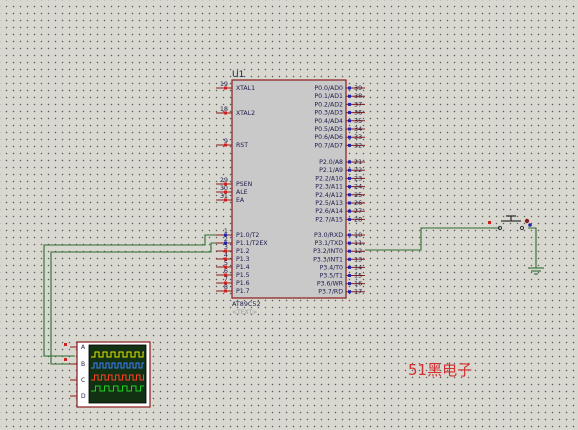 This screenshot has width=578, height=430. I want to click on pin-p3-3-int1: 13 P3.3/INT1, so click(339, 259).